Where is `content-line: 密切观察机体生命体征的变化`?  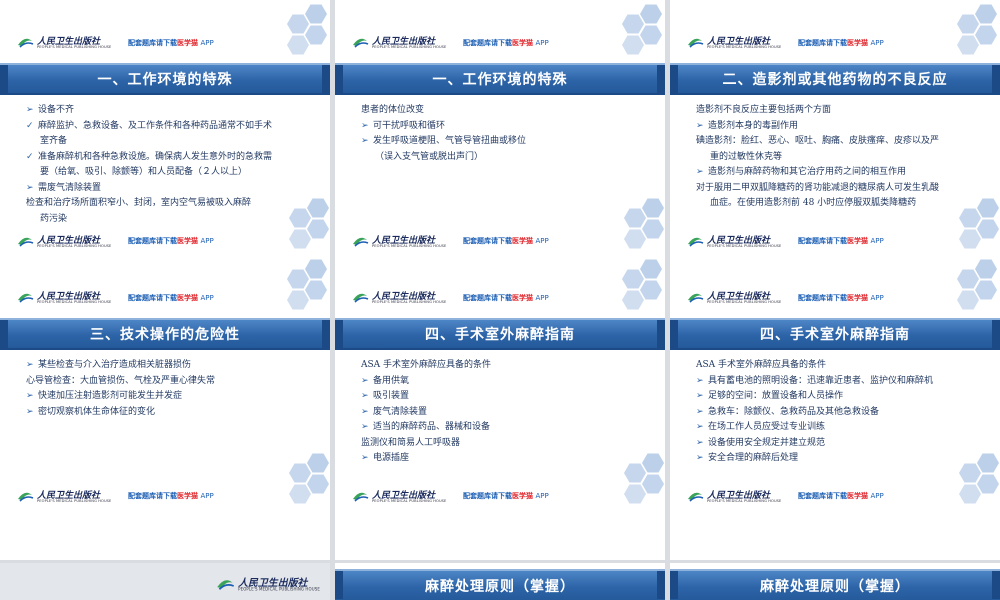
content-line: 密切观察机体生命体征的变化 is located at coordinates (172, 413).